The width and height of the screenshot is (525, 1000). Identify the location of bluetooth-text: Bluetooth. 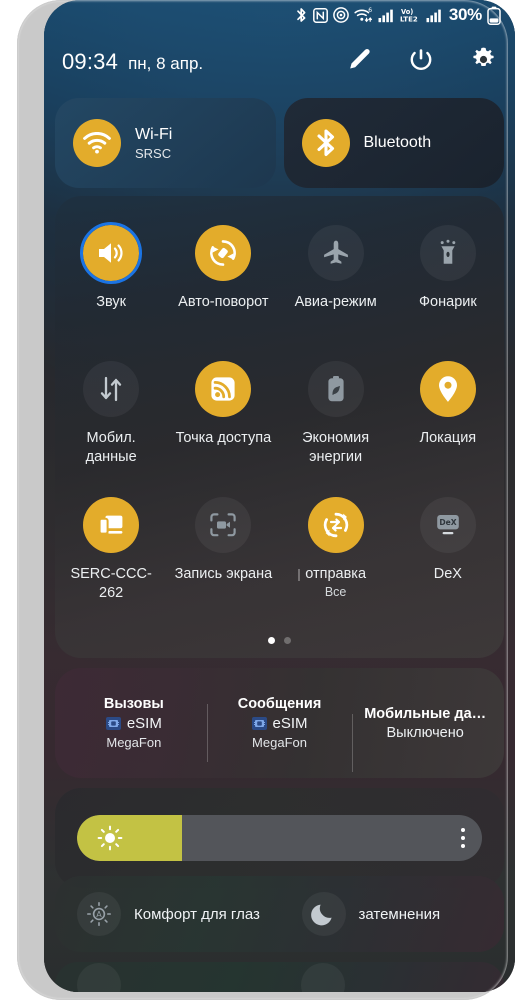
(398, 143).